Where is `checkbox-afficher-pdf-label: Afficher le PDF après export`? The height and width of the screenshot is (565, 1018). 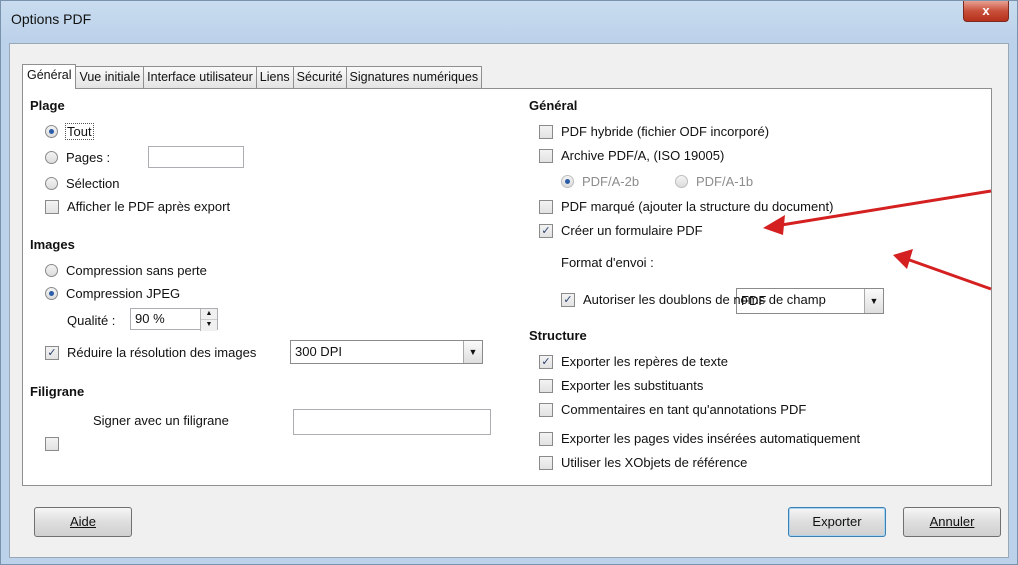 checkbox-afficher-pdf-label: Afficher le PDF après export is located at coordinates (149, 206).